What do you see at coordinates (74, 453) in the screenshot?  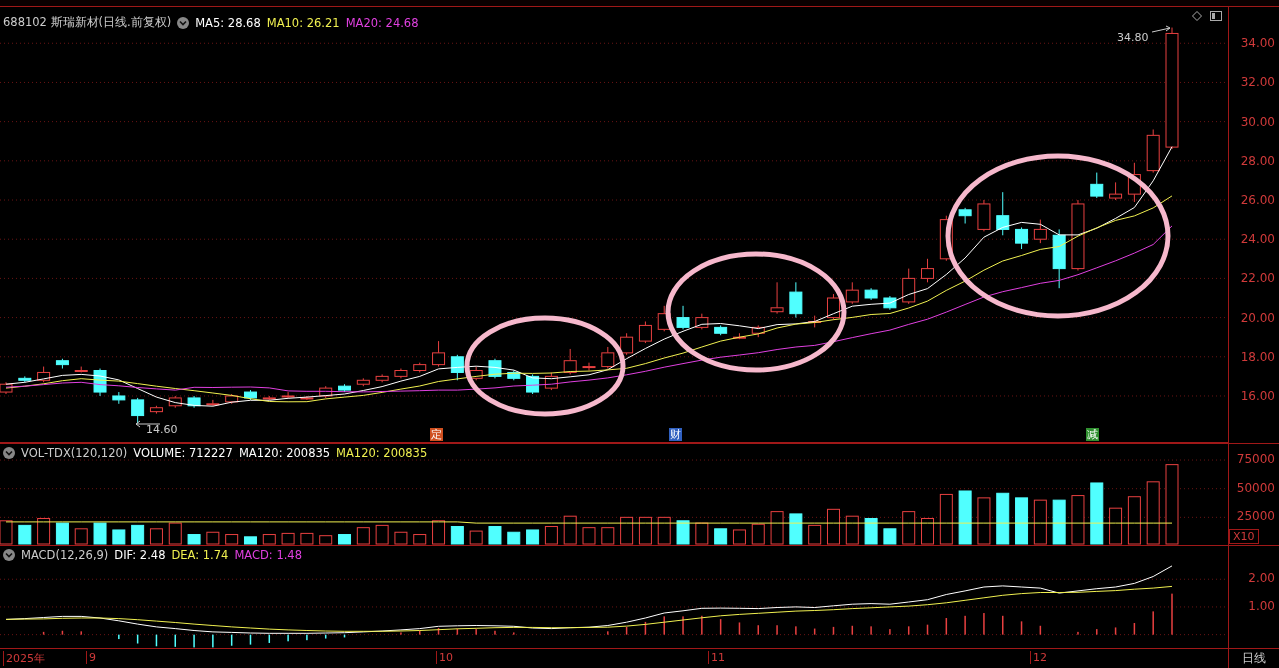 I see `indicator-title: VOL-TDX(120,120)` at bounding box center [74, 453].